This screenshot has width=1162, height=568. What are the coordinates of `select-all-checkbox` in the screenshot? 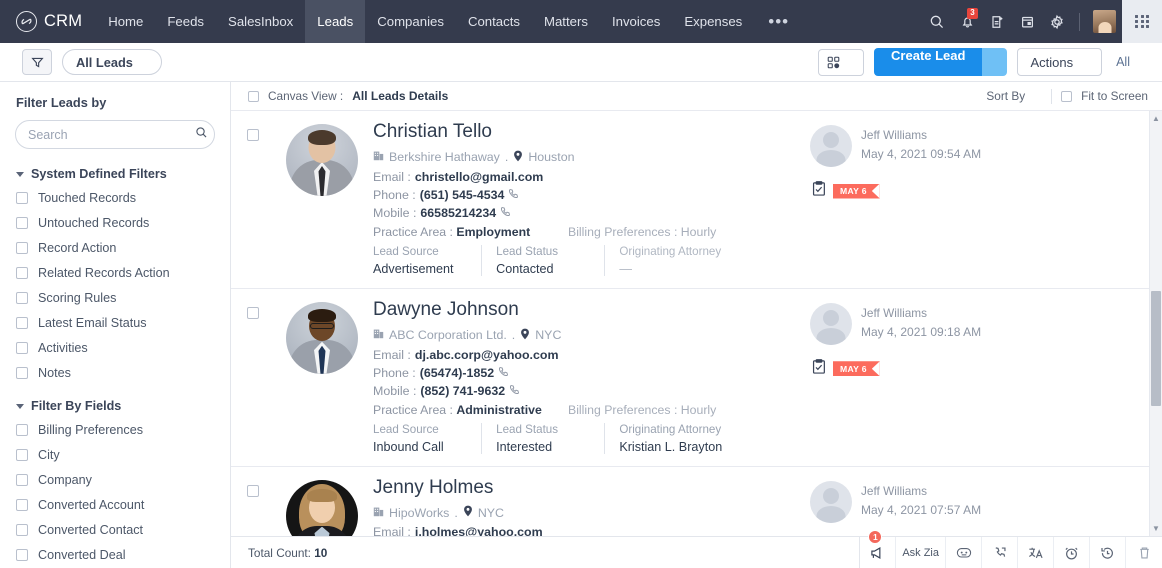 It's located at (253, 96).